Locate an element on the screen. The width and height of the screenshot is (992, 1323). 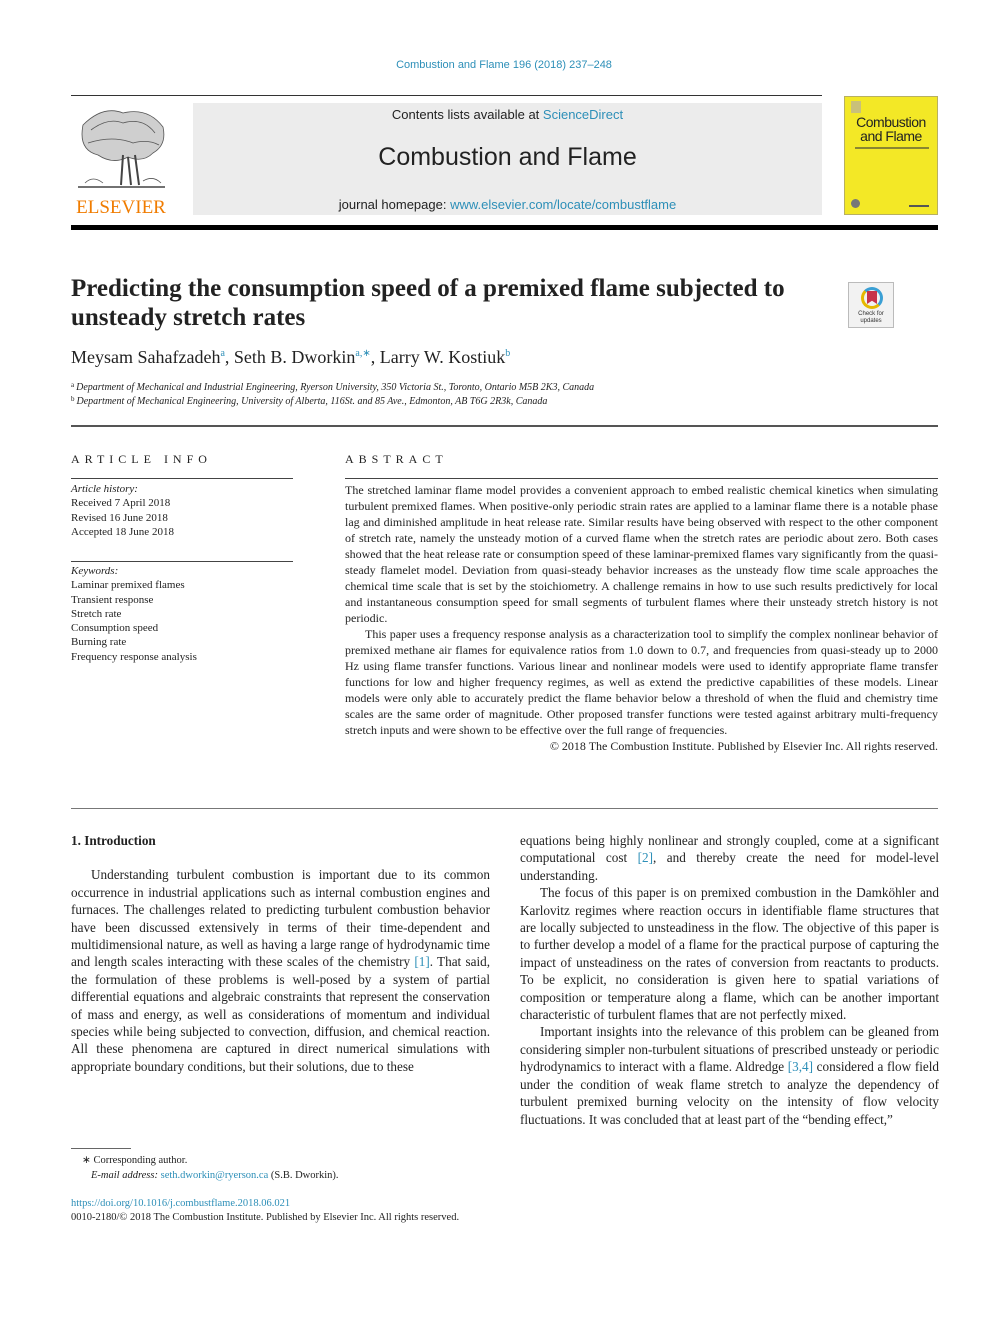
header-divider is located at coordinates (504, 227).